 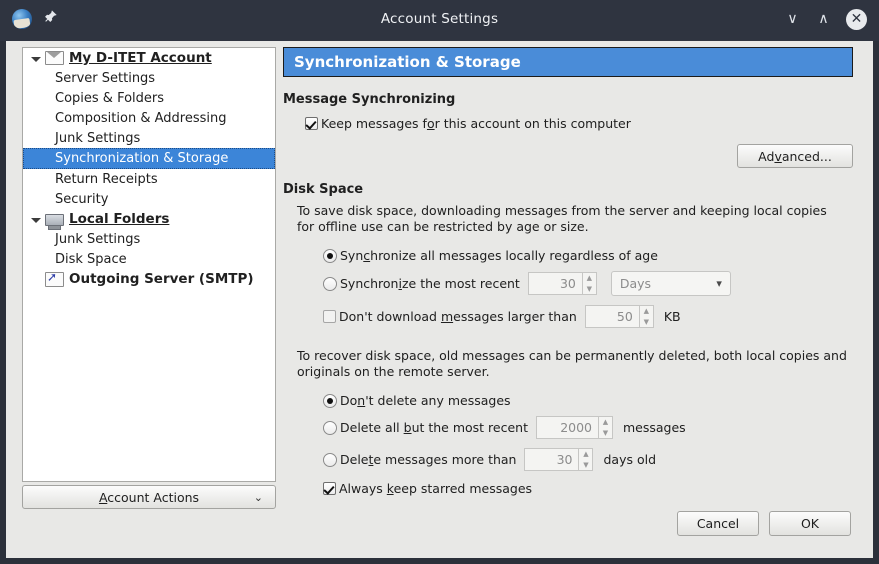 What do you see at coordinates (105, 78) in the screenshot?
I see `sidebar-item-label: Server Settings` at bounding box center [105, 78].